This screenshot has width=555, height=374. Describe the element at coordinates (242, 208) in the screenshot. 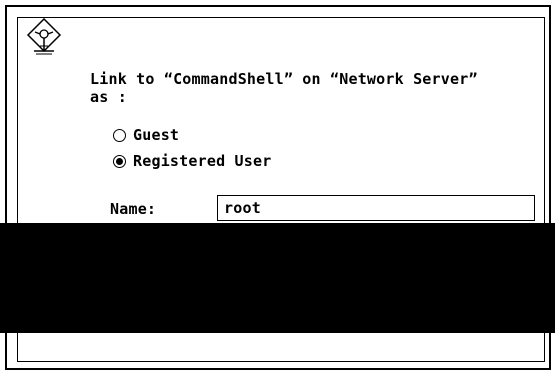

I see `name-field-value: root` at that location.